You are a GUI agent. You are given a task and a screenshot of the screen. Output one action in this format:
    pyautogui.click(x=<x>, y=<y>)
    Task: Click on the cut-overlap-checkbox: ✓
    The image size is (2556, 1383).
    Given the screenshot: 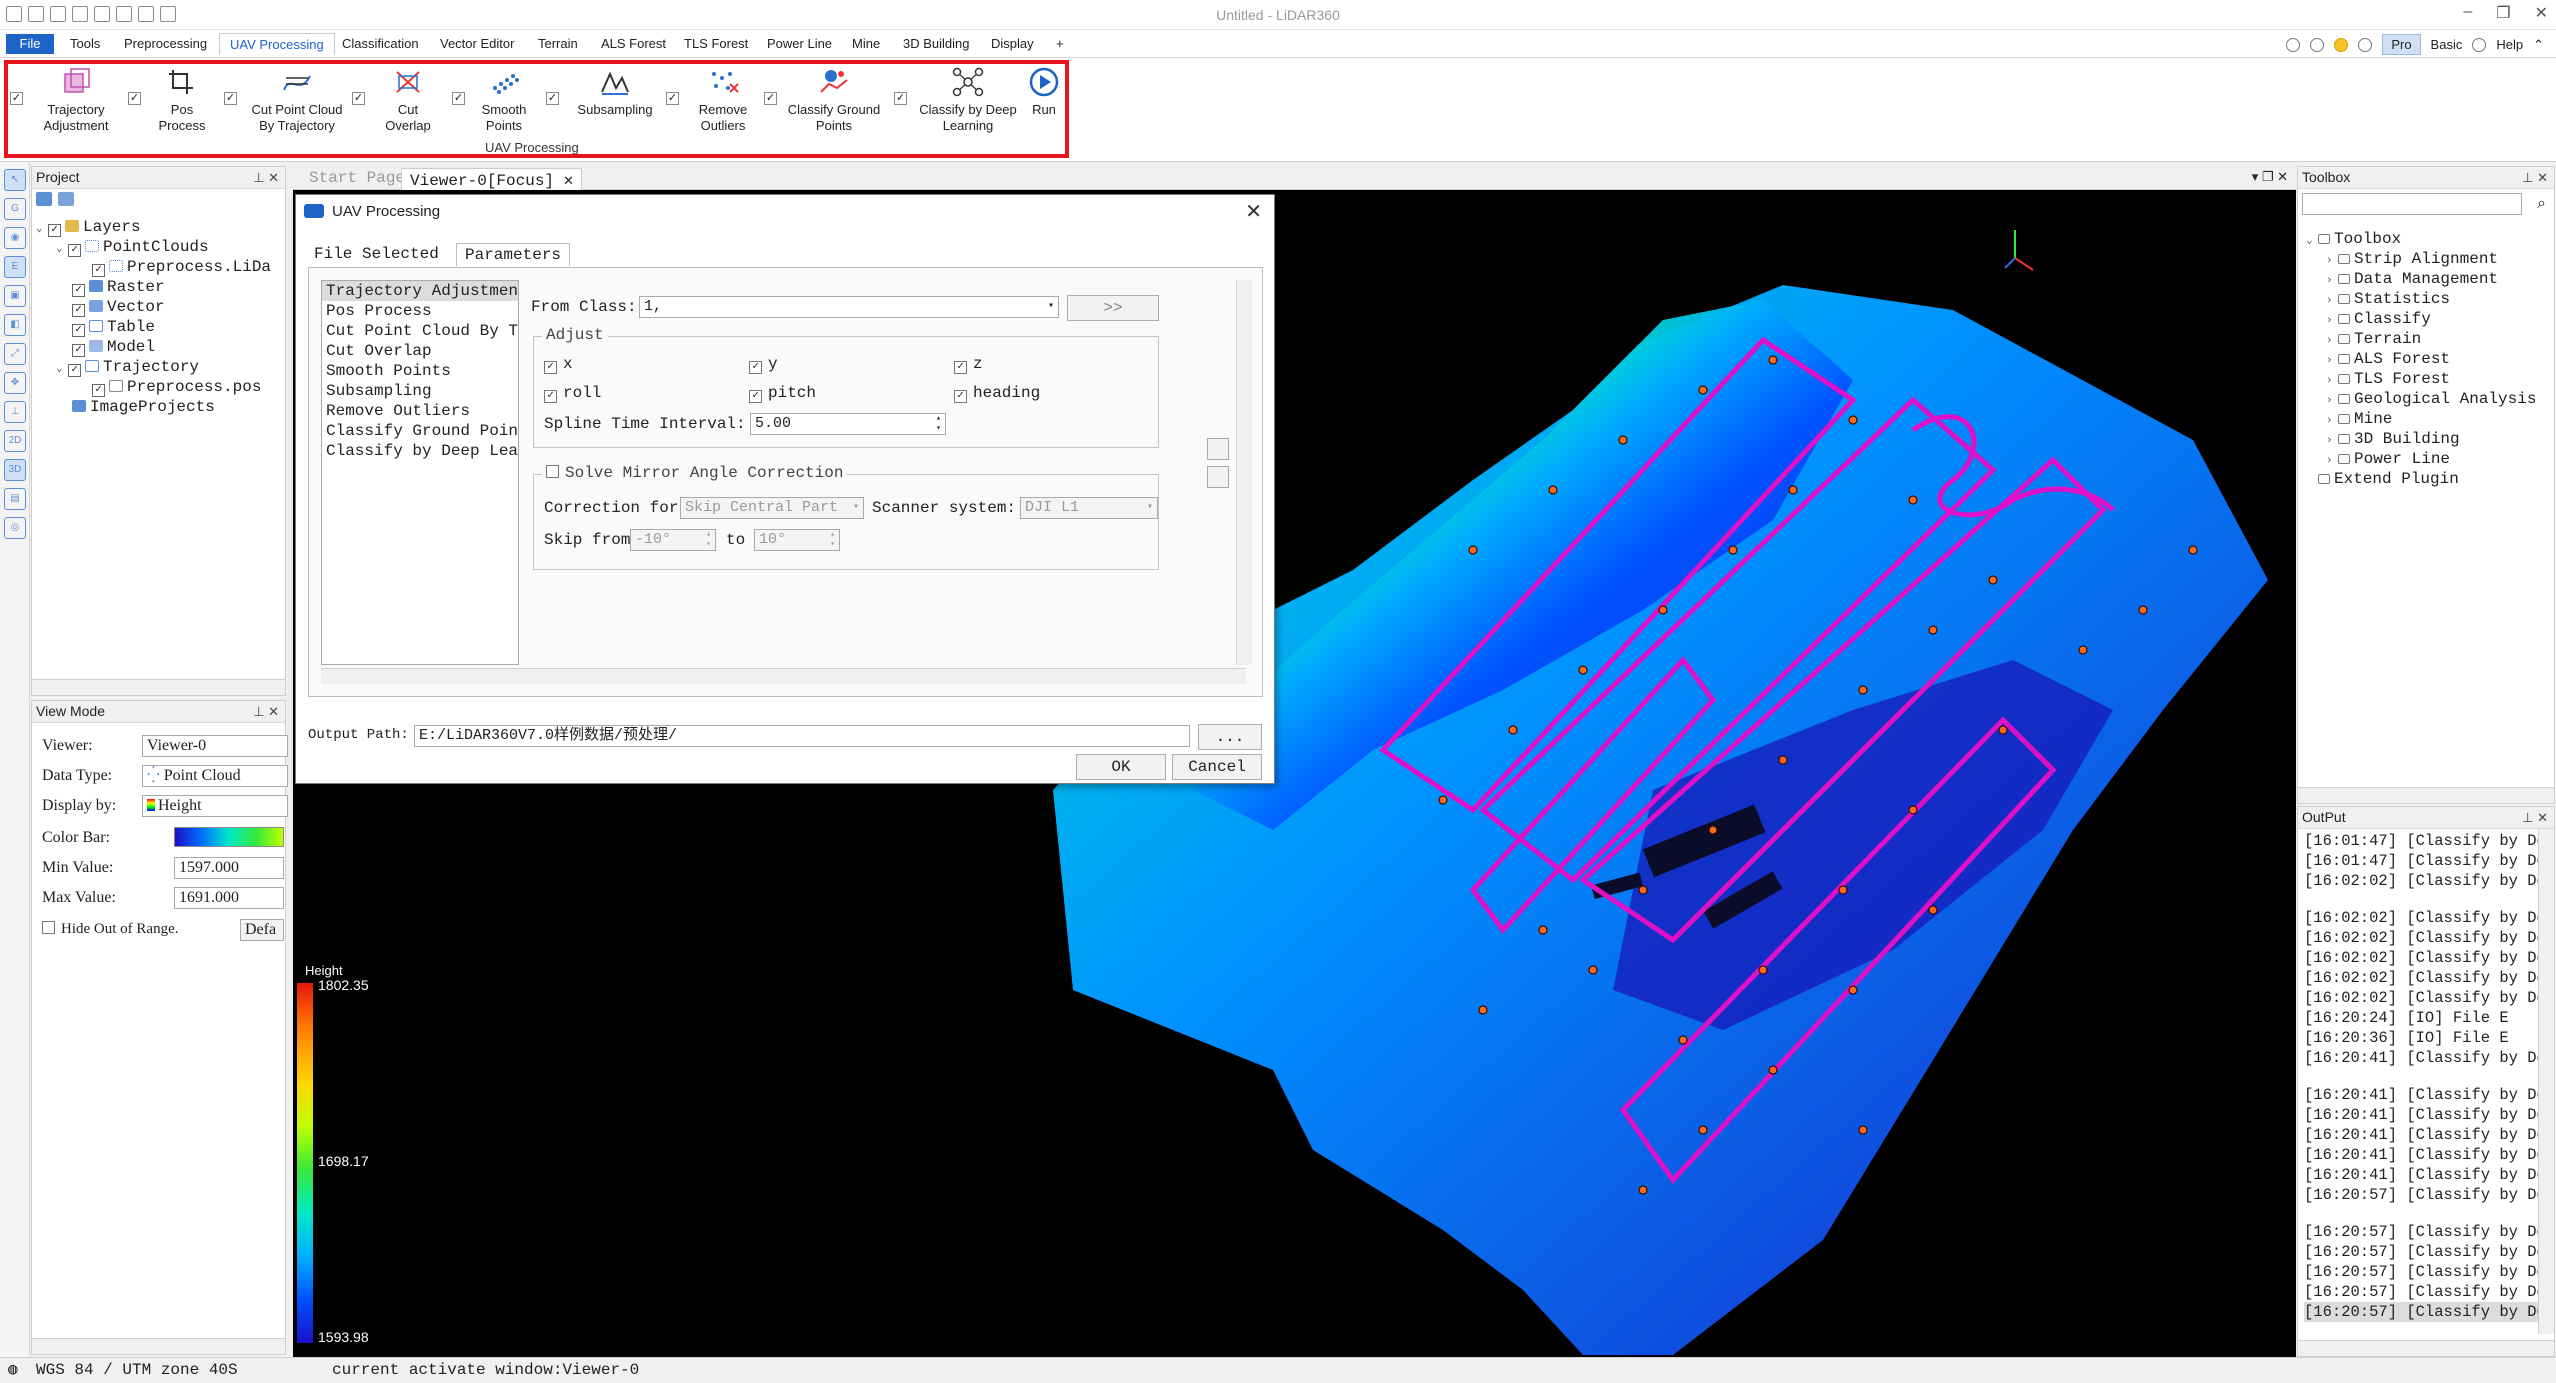 What is the action you would take?
    pyautogui.click(x=358, y=98)
    